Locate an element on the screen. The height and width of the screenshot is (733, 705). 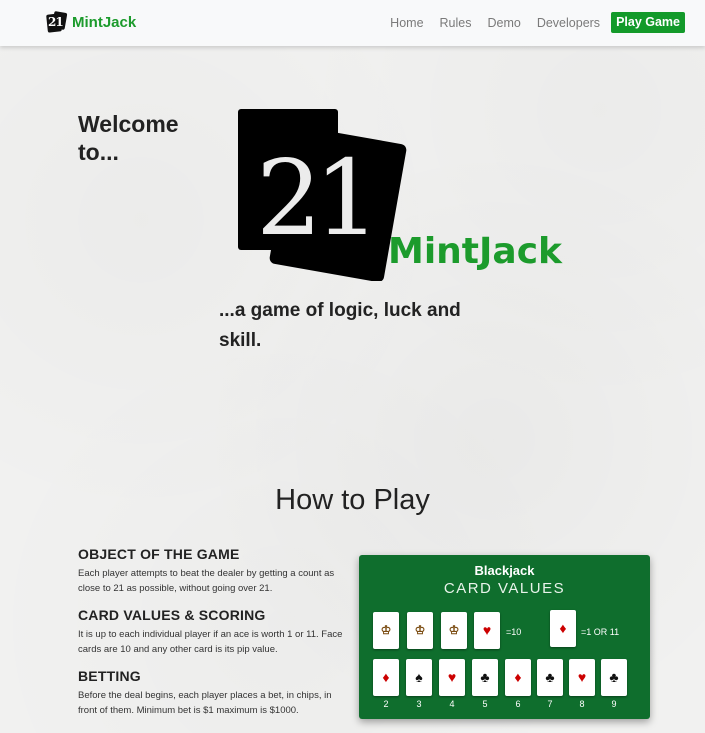
tagline: ...a game of logic, luck and skill. is located at coordinates (340, 325).